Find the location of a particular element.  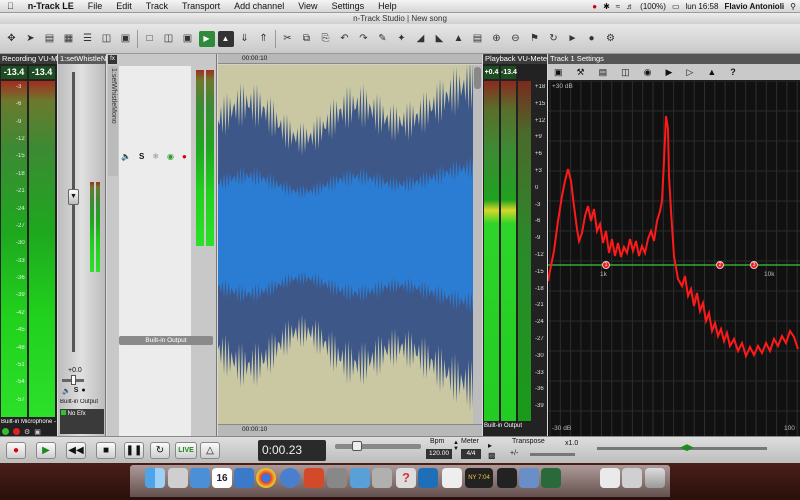

properties-icon: ▣ is located at coordinates (558, 72).